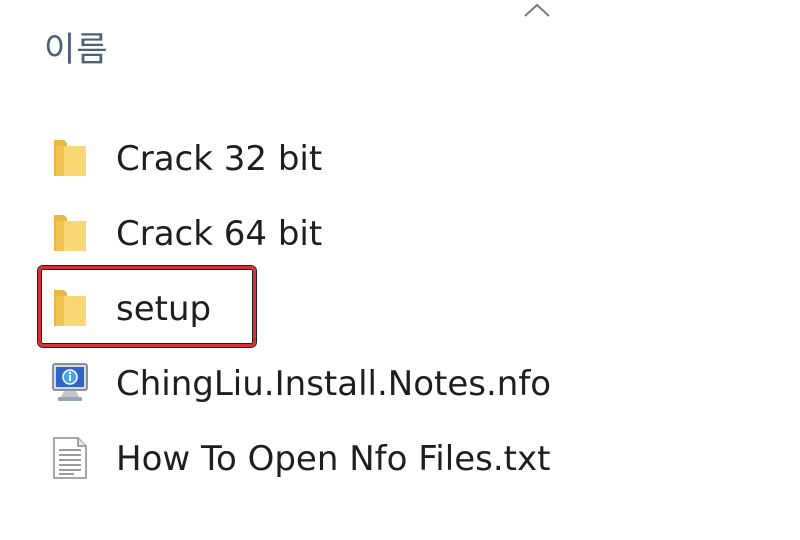  I want to click on file-name: Crack 32 bit, so click(219, 159).